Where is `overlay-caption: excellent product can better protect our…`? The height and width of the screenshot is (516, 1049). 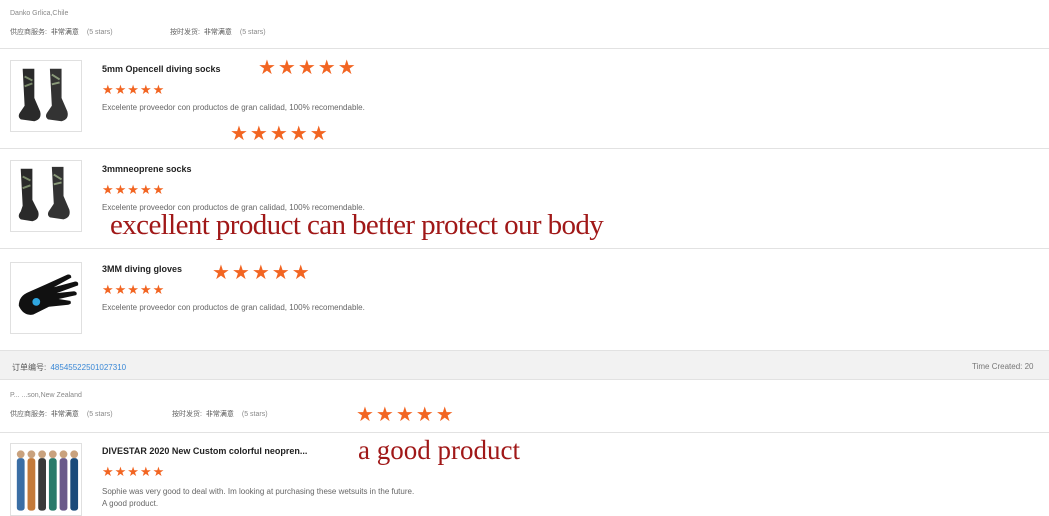
overlay-caption: excellent product can better protect our… is located at coordinates (357, 225).